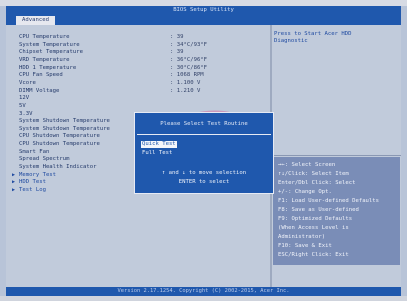  I want to click on key-select-item: ↑↓/Click: Select Item, so click(313, 174).